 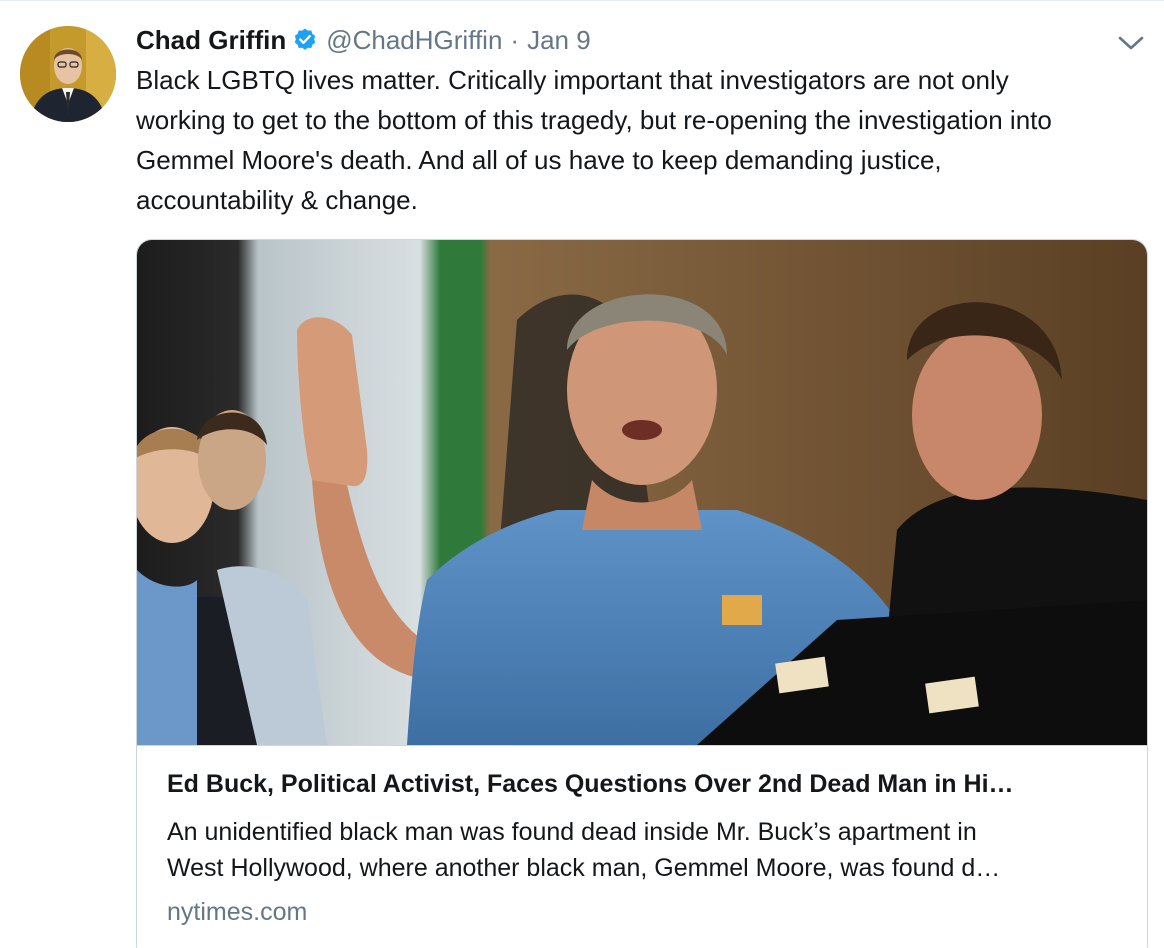 What do you see at coordinates (211, 40) in the screenshot?
I see `display-name: Chad Griffin` at bounding box center [211, 40].